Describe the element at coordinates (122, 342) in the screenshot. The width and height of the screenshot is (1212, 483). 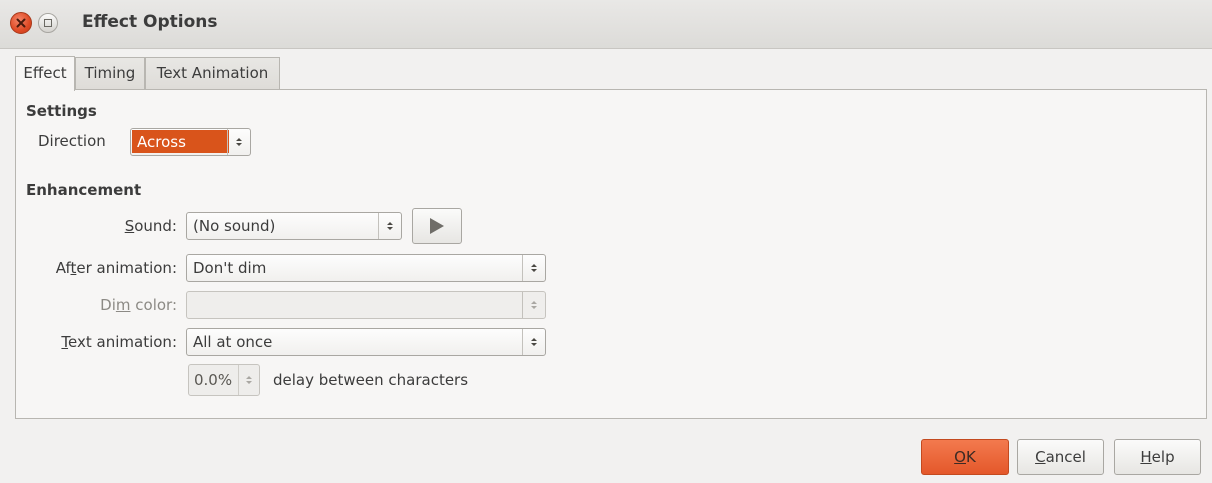
I see `text-label-text: ext animation:` at that location.